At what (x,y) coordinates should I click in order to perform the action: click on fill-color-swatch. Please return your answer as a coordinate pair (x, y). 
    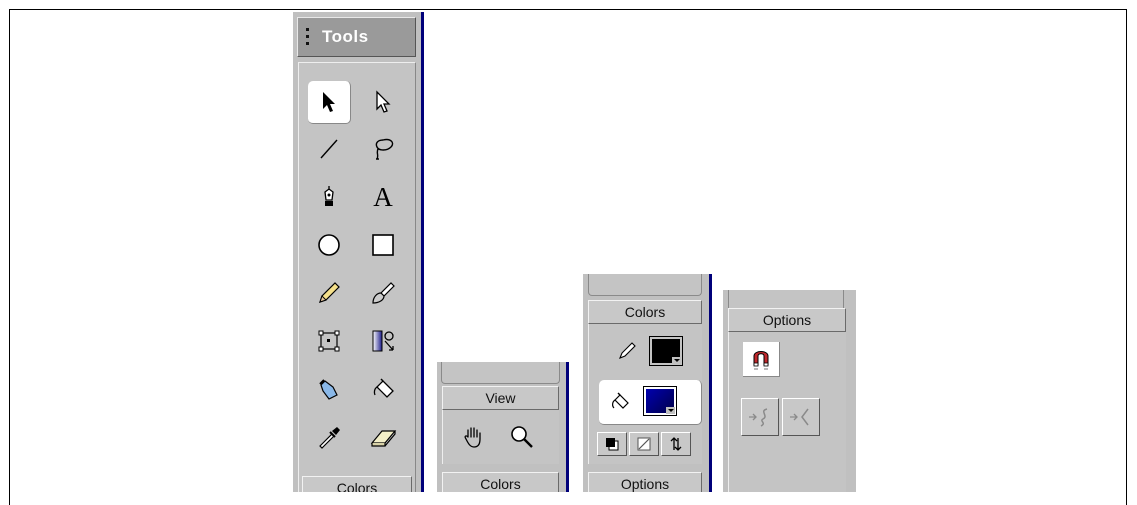
    Looking at the image, I should click on (660, 401).